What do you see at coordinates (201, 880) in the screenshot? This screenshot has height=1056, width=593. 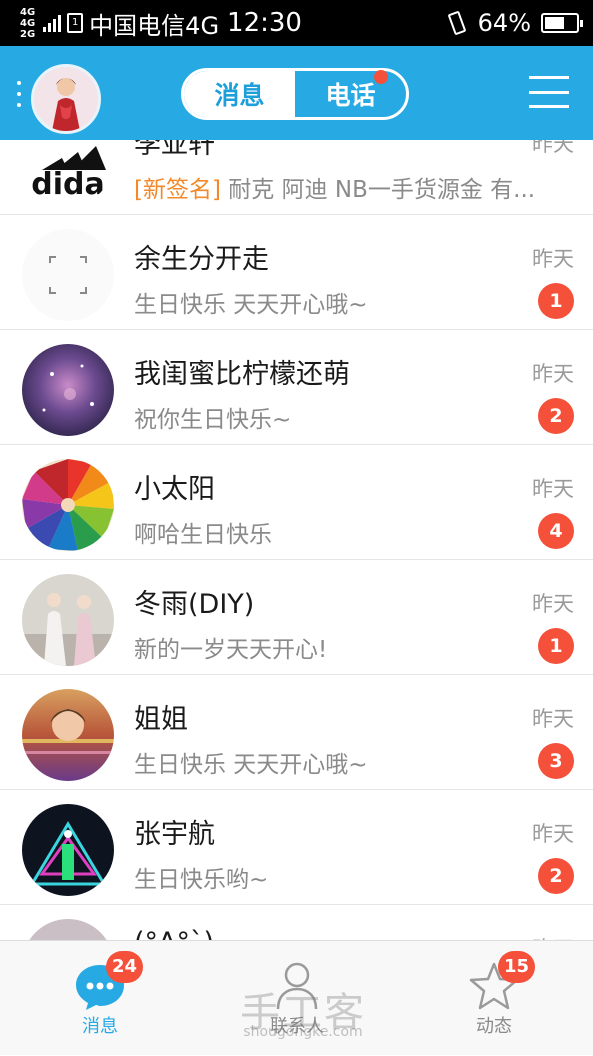 I see `message-preview: 生日快乐哟~` at bounding box center [201, 880].